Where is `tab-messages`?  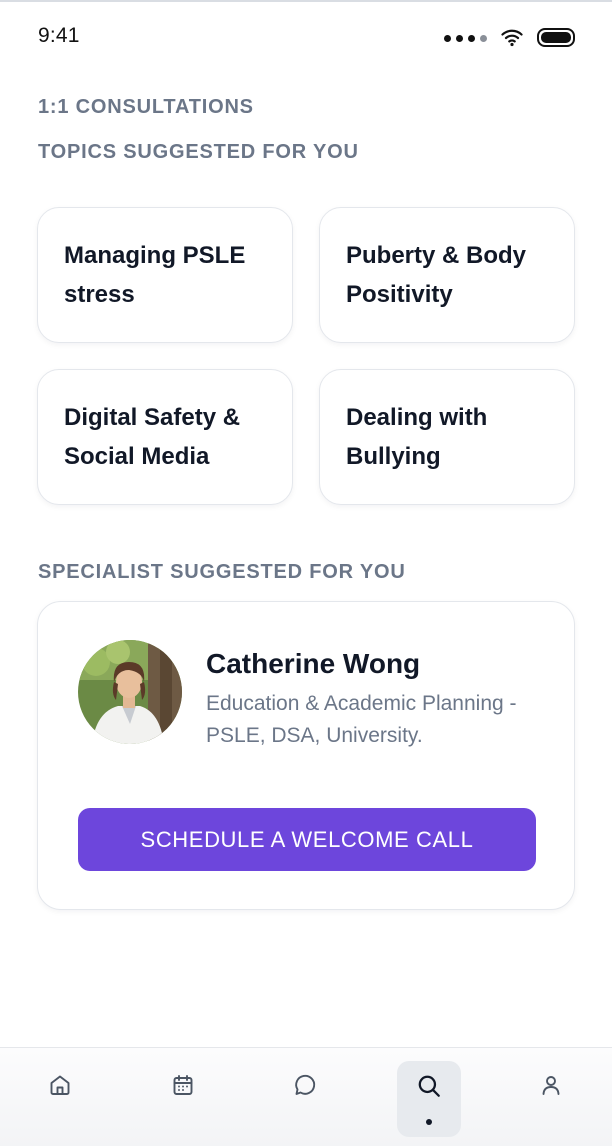 tab-messages is located at coordinates (305, 1088).